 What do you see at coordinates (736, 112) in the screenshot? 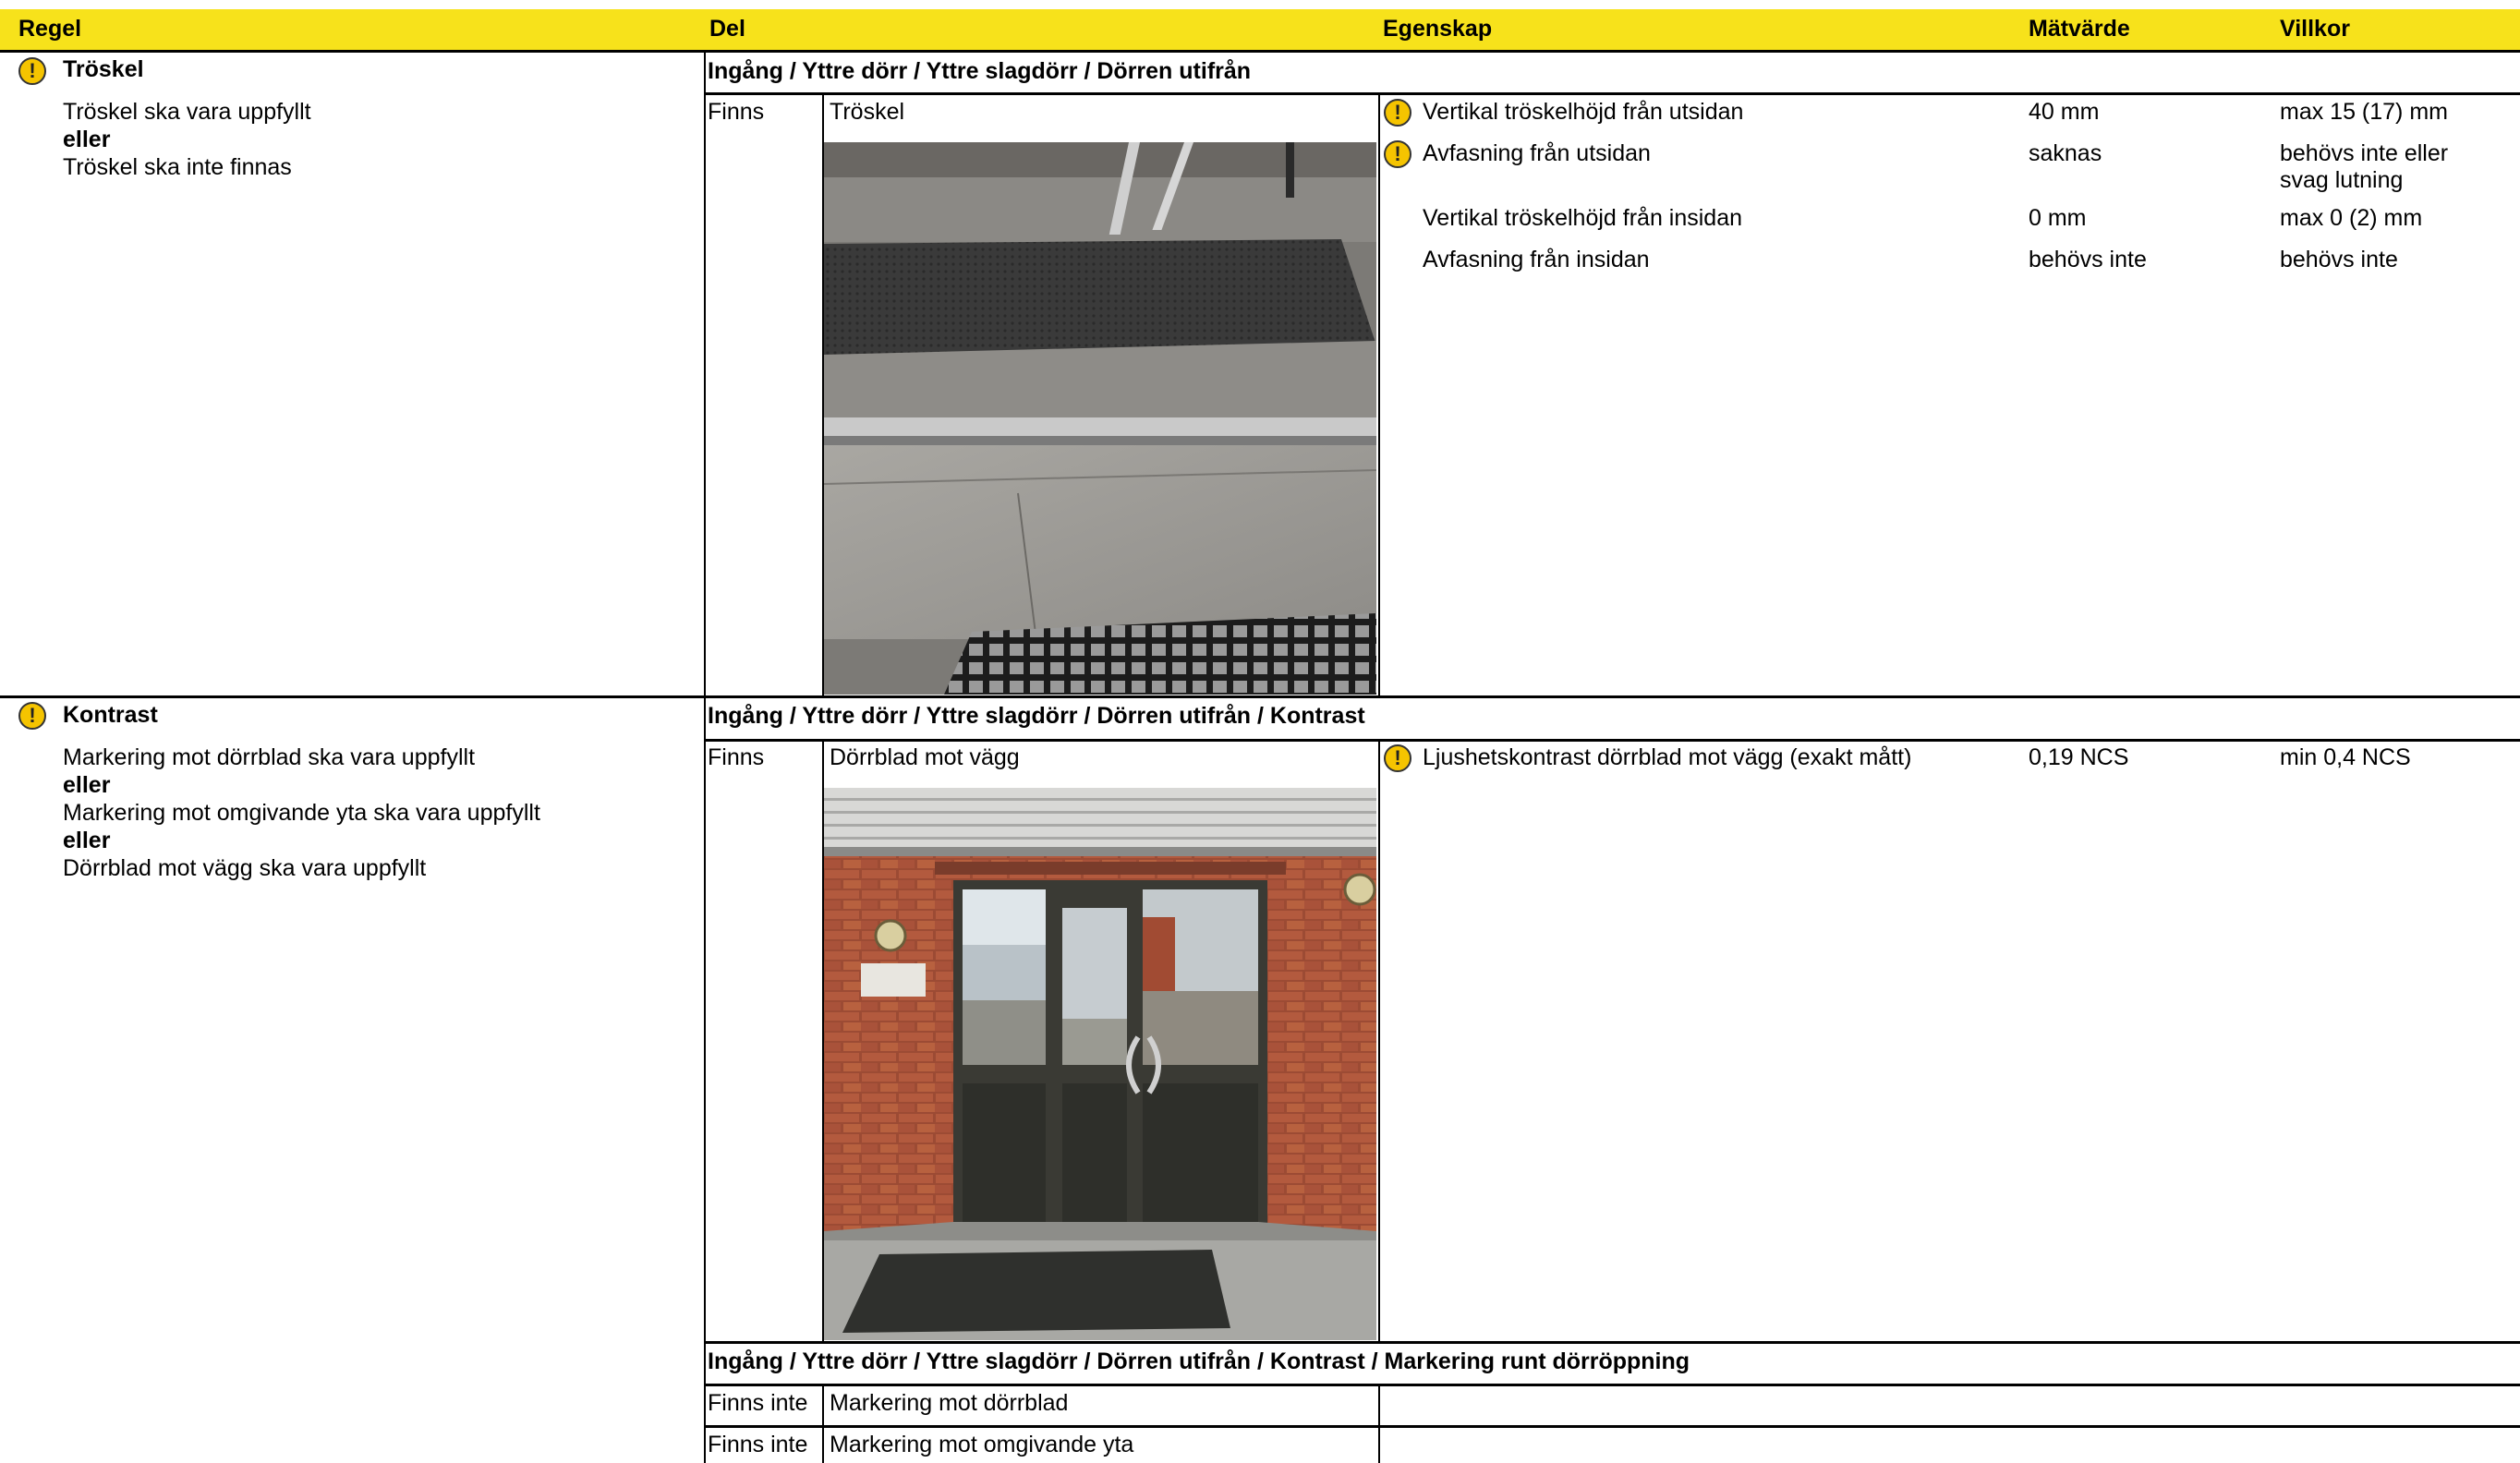
I see `rule1-status: Finns` at bounding box center [736, 112].